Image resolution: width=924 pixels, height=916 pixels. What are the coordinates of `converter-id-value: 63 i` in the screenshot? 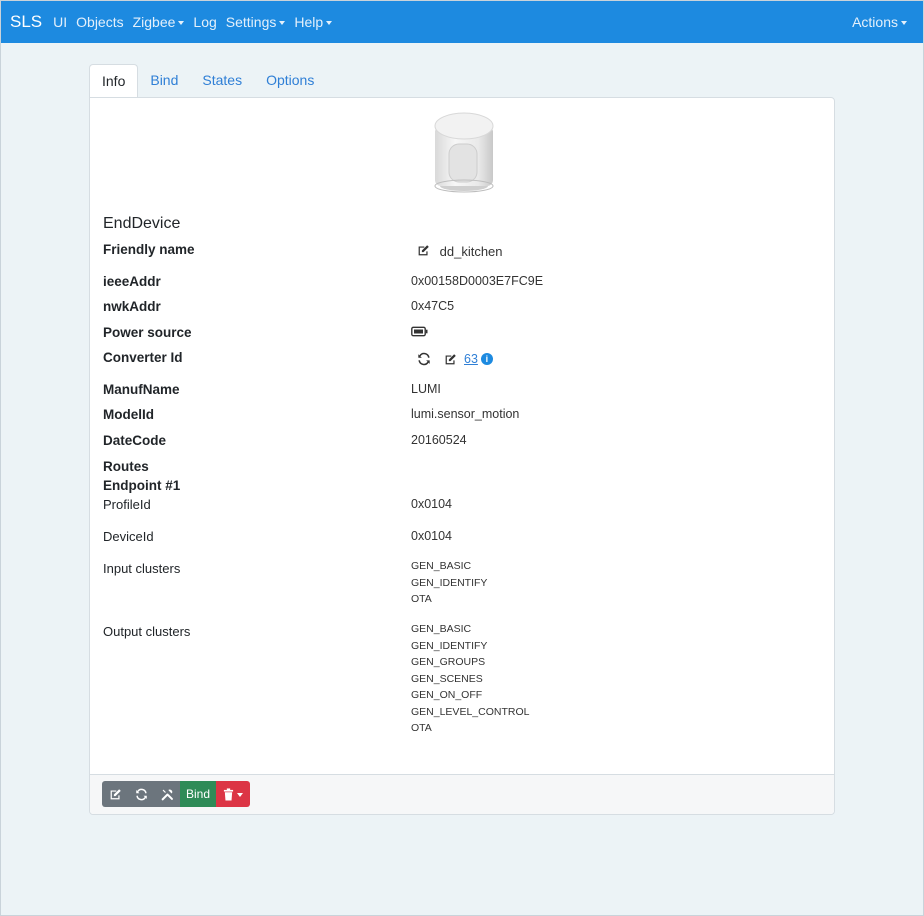 It's located at (455, 359).